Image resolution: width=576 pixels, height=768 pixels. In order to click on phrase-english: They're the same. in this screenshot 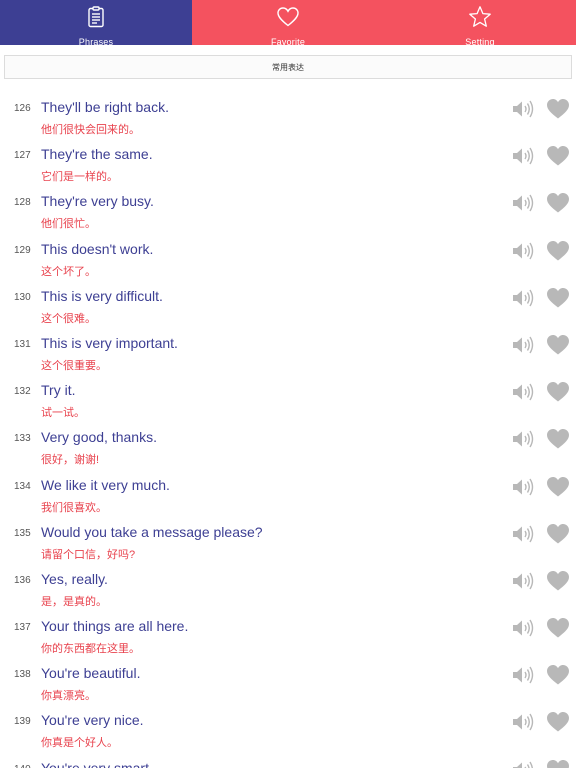, I will do `click(97, 154)`.